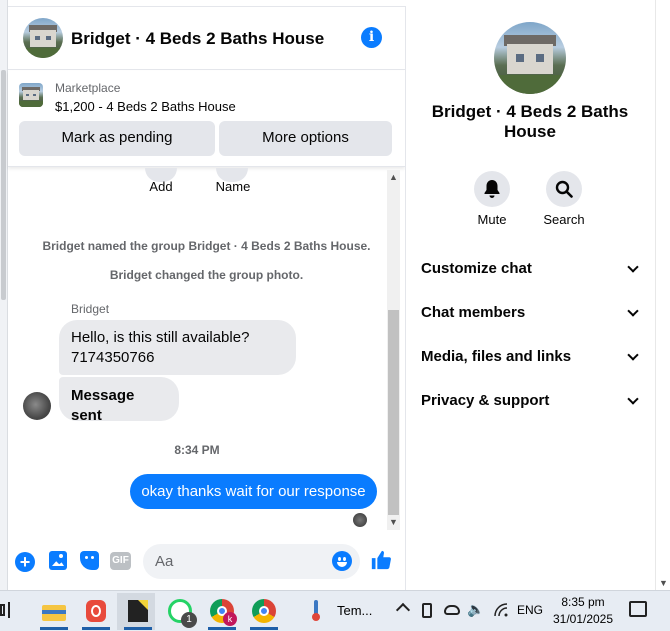 The height and width of the screenshot is (631, 670). Describe the element at coordinates (54, 611) in the screenshot. I see `file-explorer-icon` at that location.